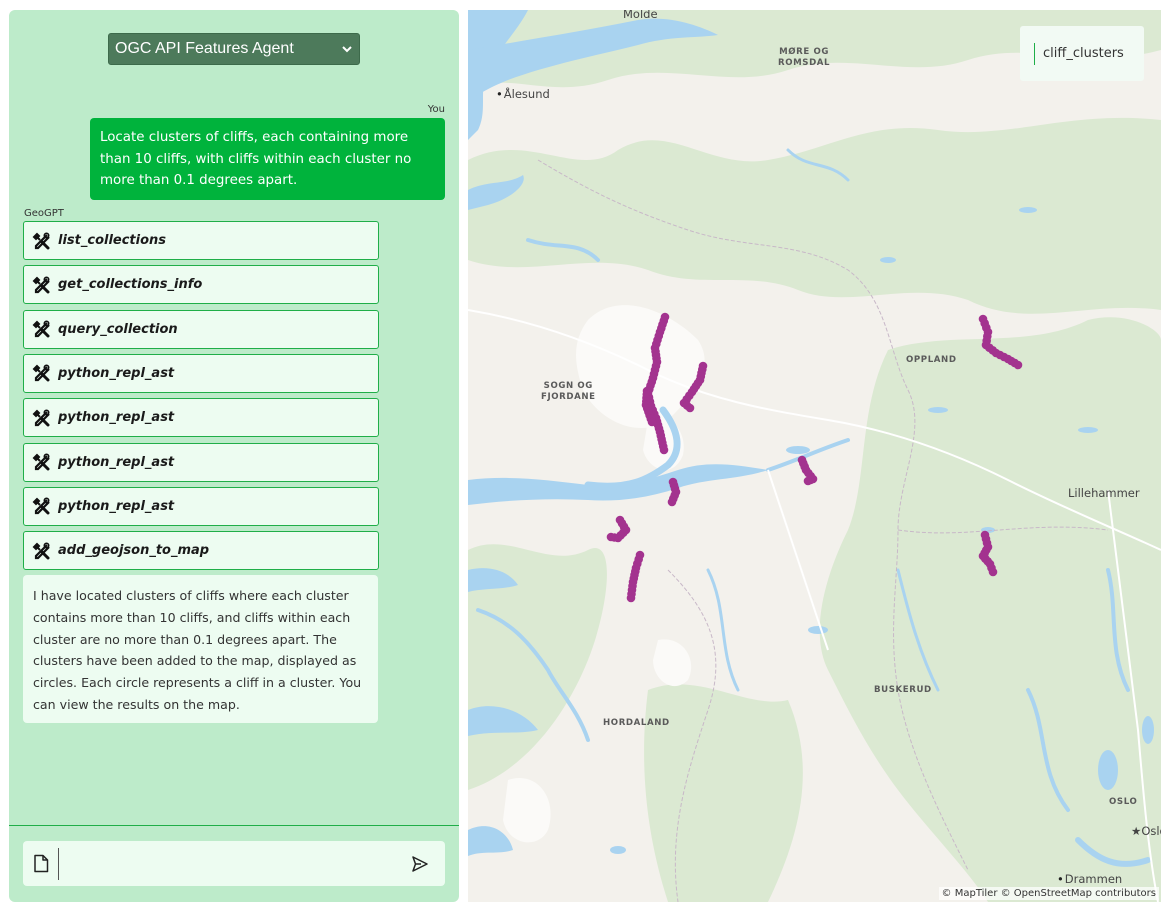  Describe the element at coordinates (420, 864) in the screenshot. I see `send-icon` at that location.